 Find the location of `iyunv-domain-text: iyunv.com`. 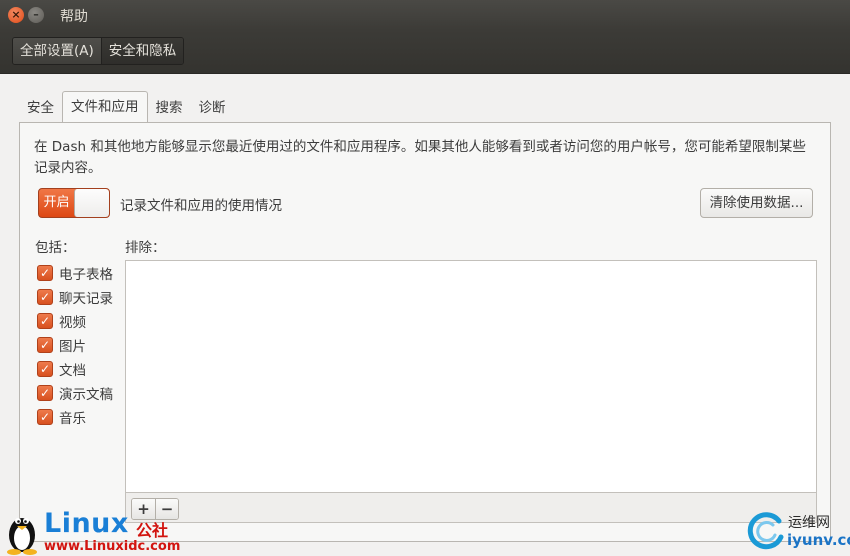

iyunv-domain-text: iyunv.com is located at coordinates (818, 540).